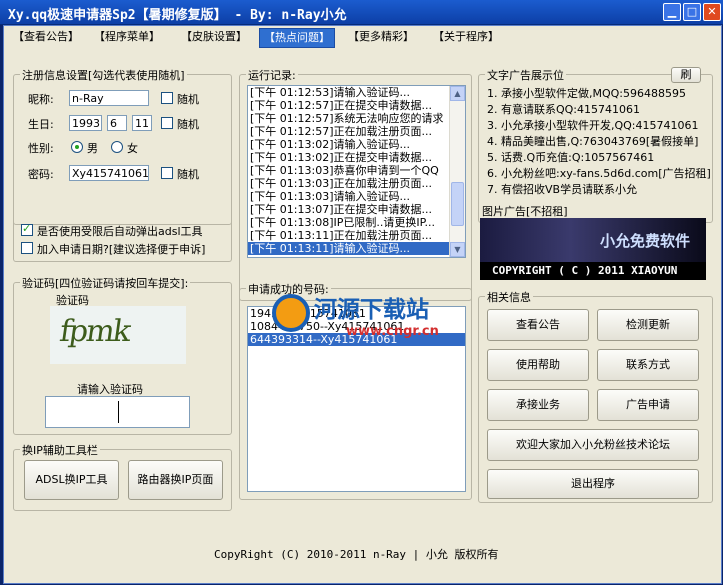 The height and width of the screenshot is (585, 723). Describe the element at coordinates (188, 99) in the screenshot. I see `nickname-random-label: 随机` at that location.